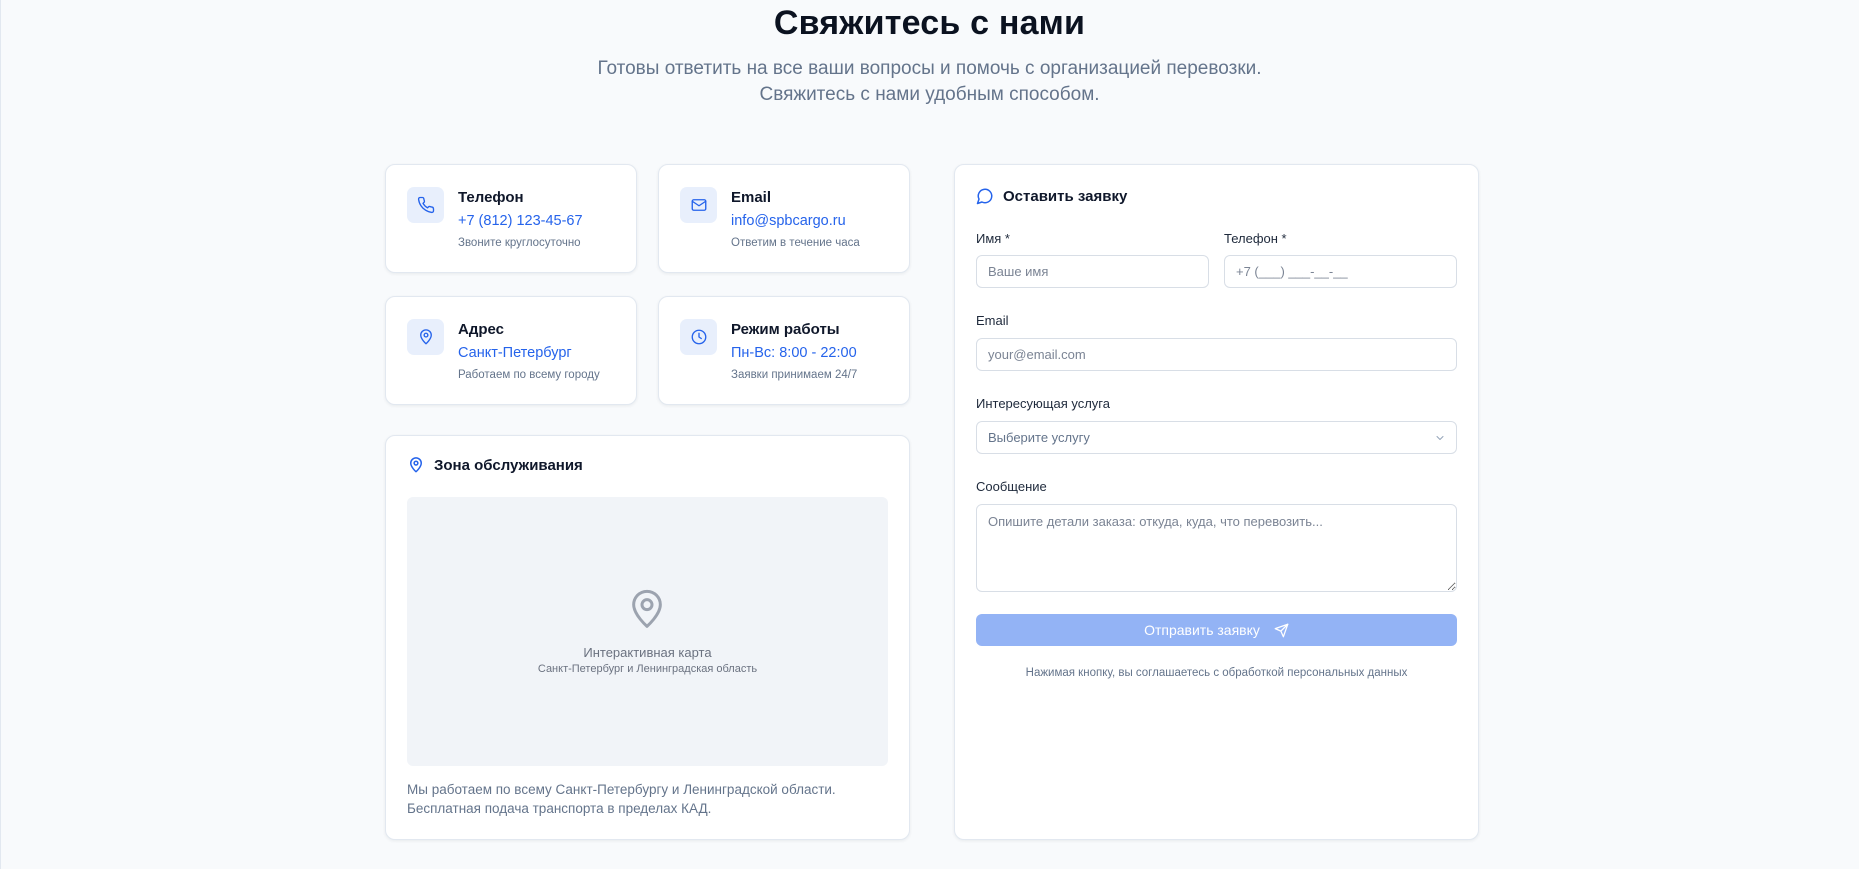  What do you see at coordinates (795, 243) in the screenshot?
I see `contact-email-note: Ответим в течение часа` at bounding box center [795, 243].